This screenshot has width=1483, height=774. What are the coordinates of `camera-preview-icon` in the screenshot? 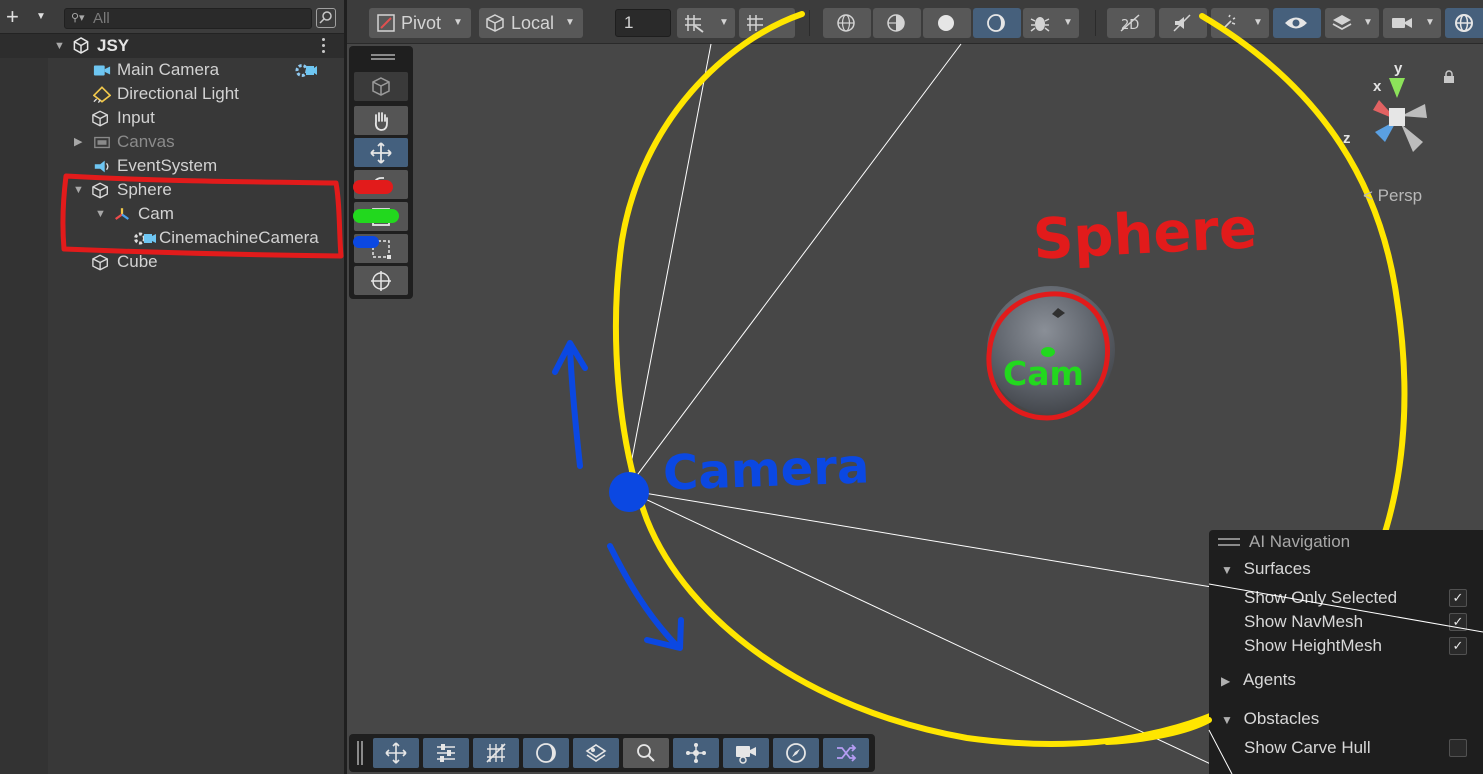 It's located at (746, 755).